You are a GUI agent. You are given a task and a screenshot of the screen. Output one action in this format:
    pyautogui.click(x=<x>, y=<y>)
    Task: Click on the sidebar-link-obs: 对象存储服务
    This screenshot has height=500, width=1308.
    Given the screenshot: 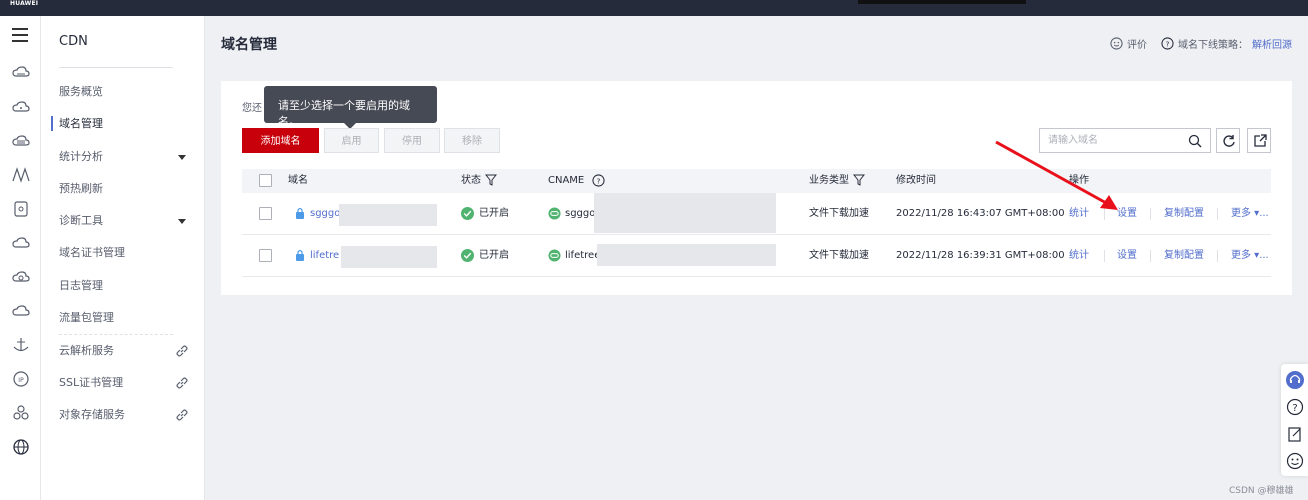 What is the action you would take?
    pyautogui.click(x=129, y=415)
    